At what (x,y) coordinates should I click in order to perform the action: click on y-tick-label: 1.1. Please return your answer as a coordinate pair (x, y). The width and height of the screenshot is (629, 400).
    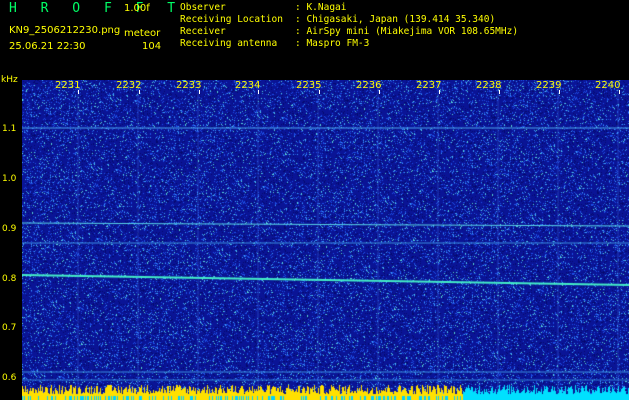
    Looking at the image, I should click on (9, 129).